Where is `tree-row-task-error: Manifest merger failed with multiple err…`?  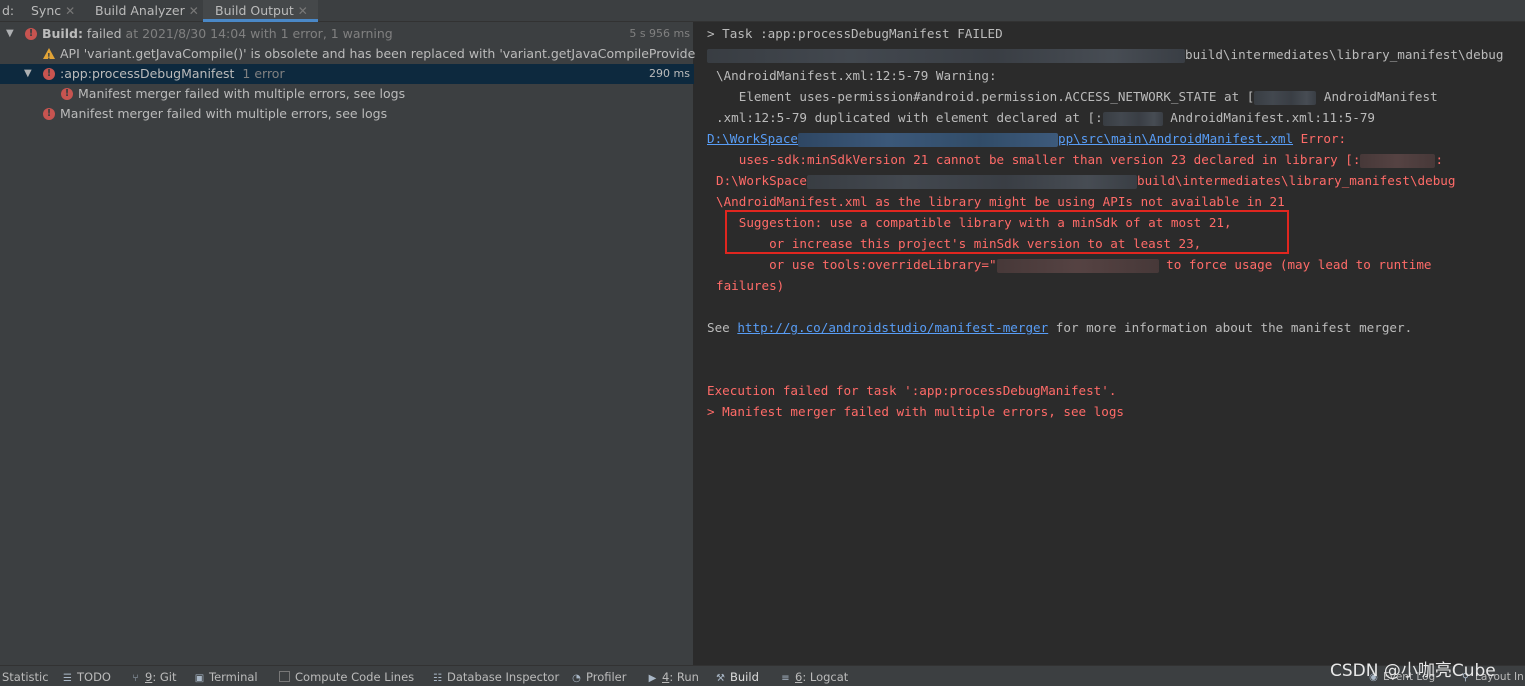 tree-row-task-error: Manifest merger failed with multiple err… is located at coordinates (347, 94).